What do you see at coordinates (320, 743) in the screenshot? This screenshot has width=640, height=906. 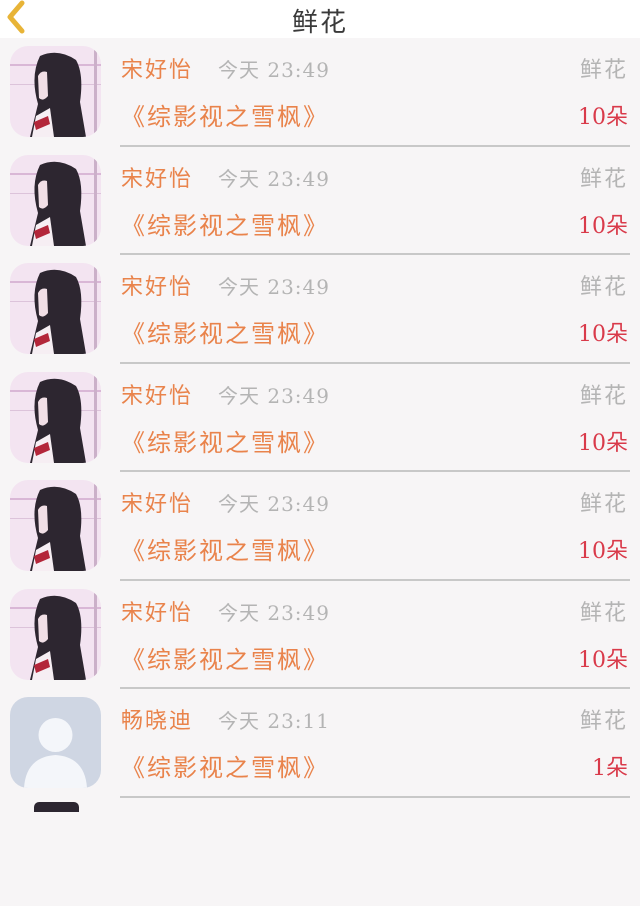 I see `list-item: 畅晓迪 今天 23:11 鲜花 《综影视之雪枫》 1朵` at bounding box center [320, 743].